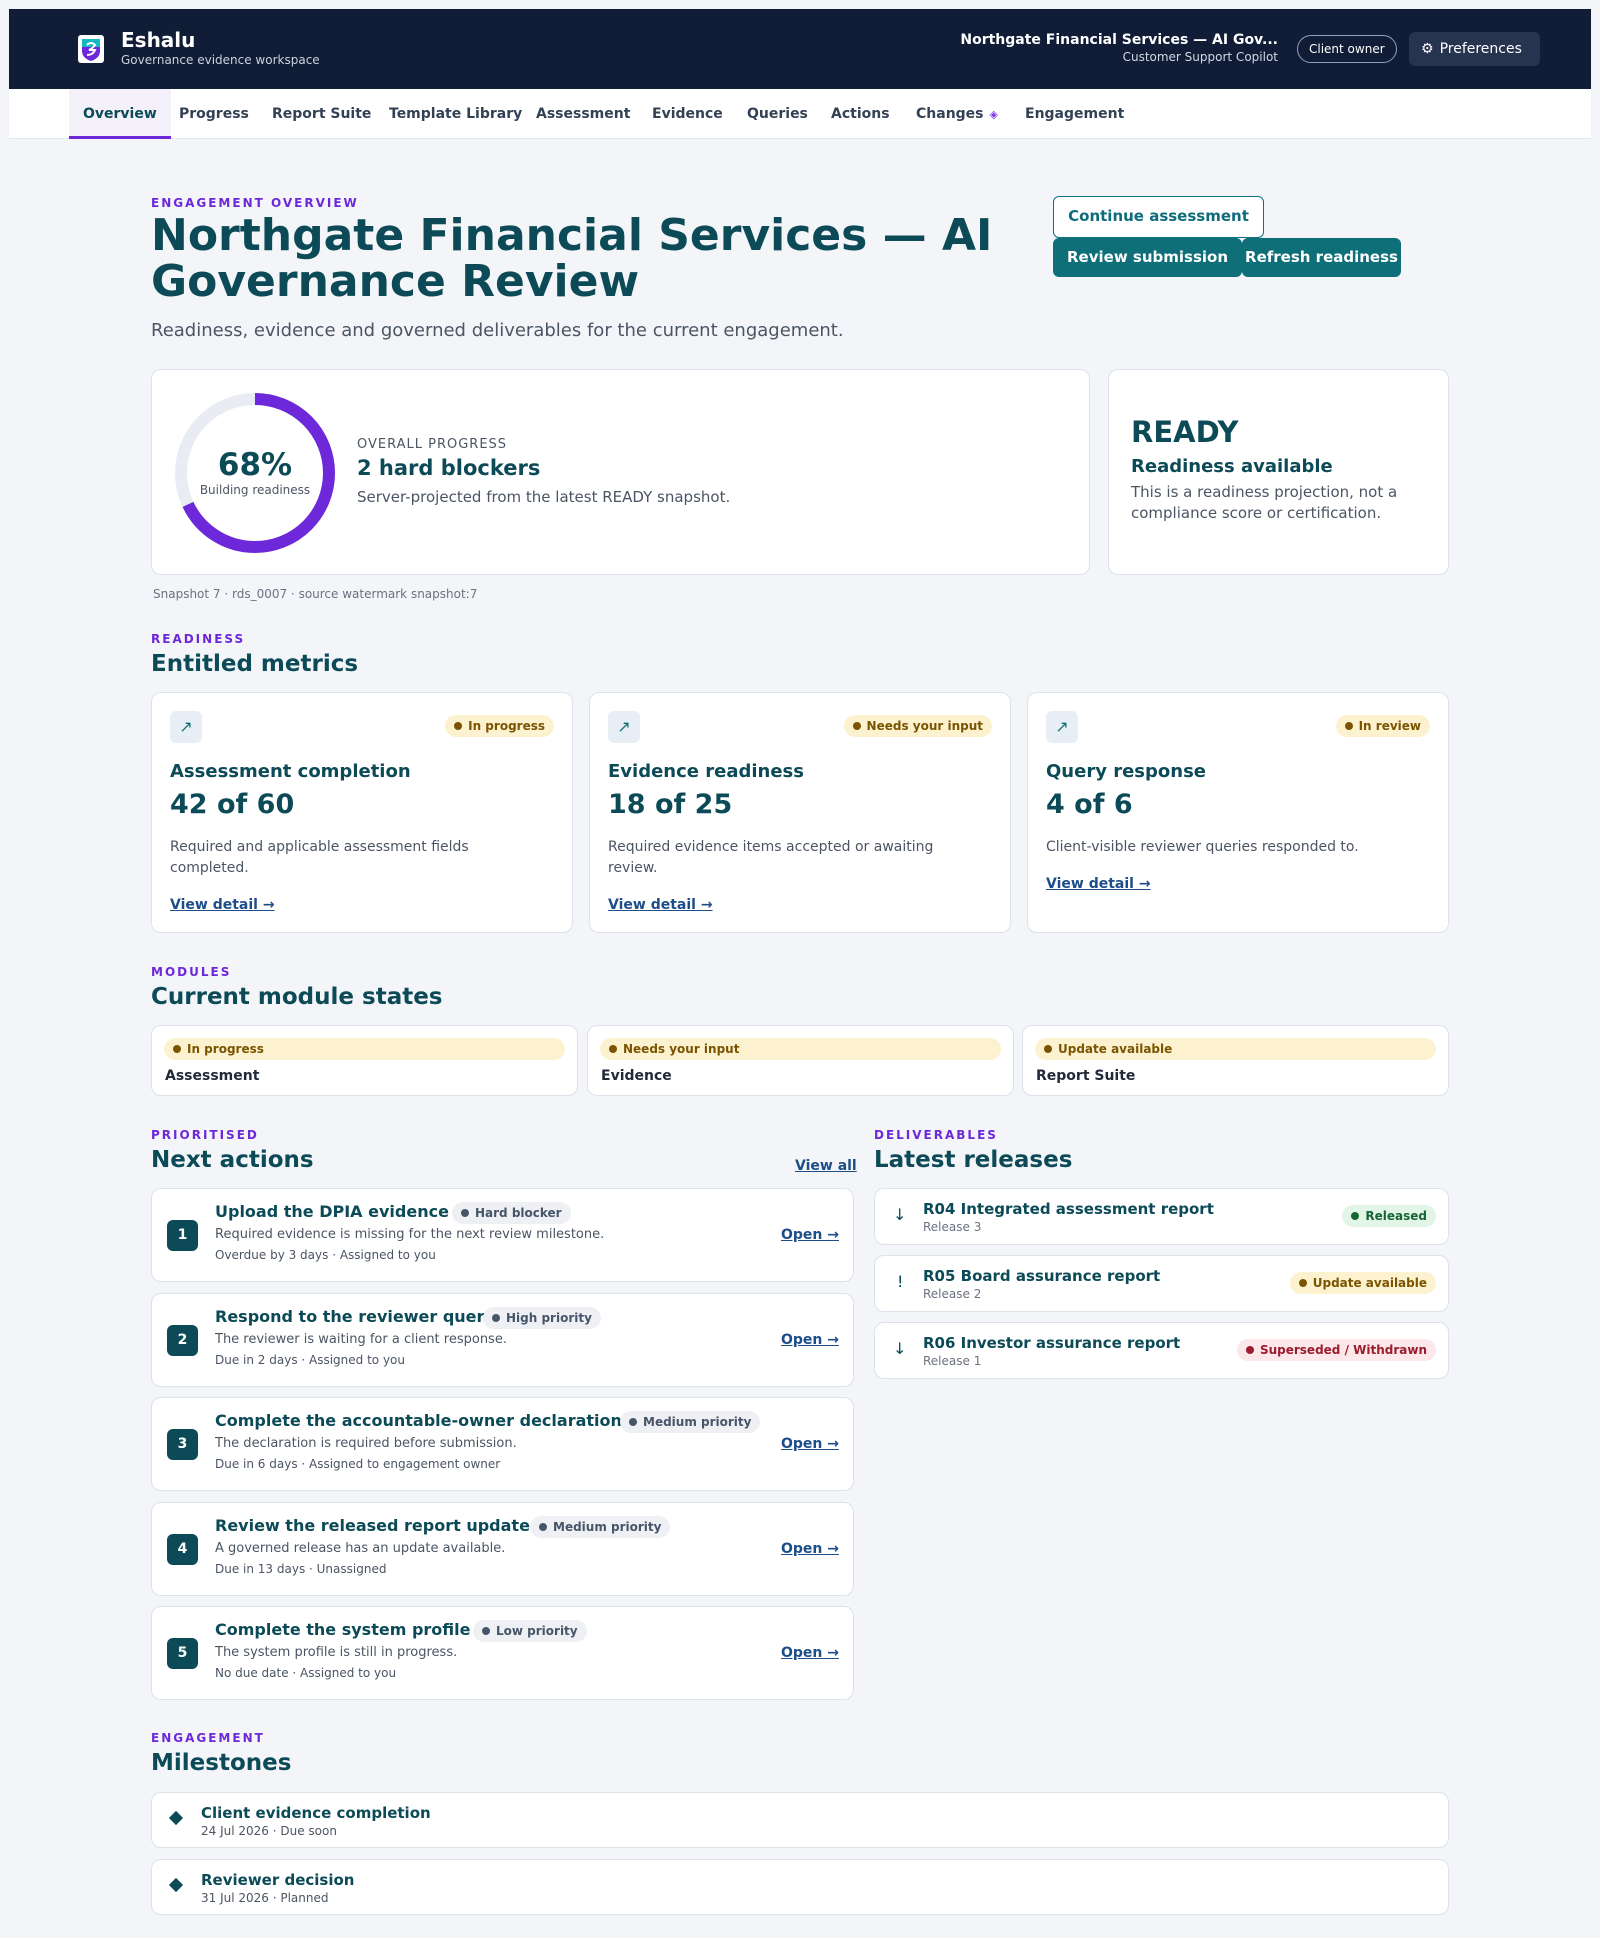  What do you see at coordinates (1089, 804) in the screenshot?
I see `metric-value: 4 of 6` at bounding box center [1089, 804].